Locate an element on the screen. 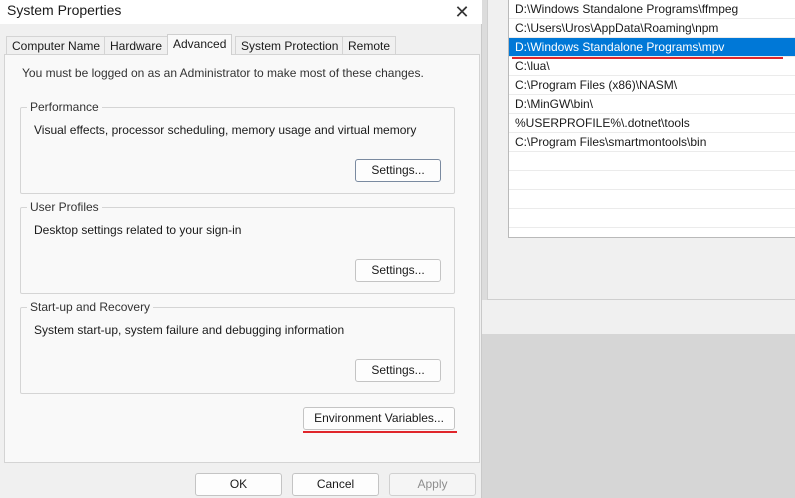 Image resolution: width=795 pixels, height=498 pixels. tab-computer-name: Computer Name is located at coordinates (56, 45).